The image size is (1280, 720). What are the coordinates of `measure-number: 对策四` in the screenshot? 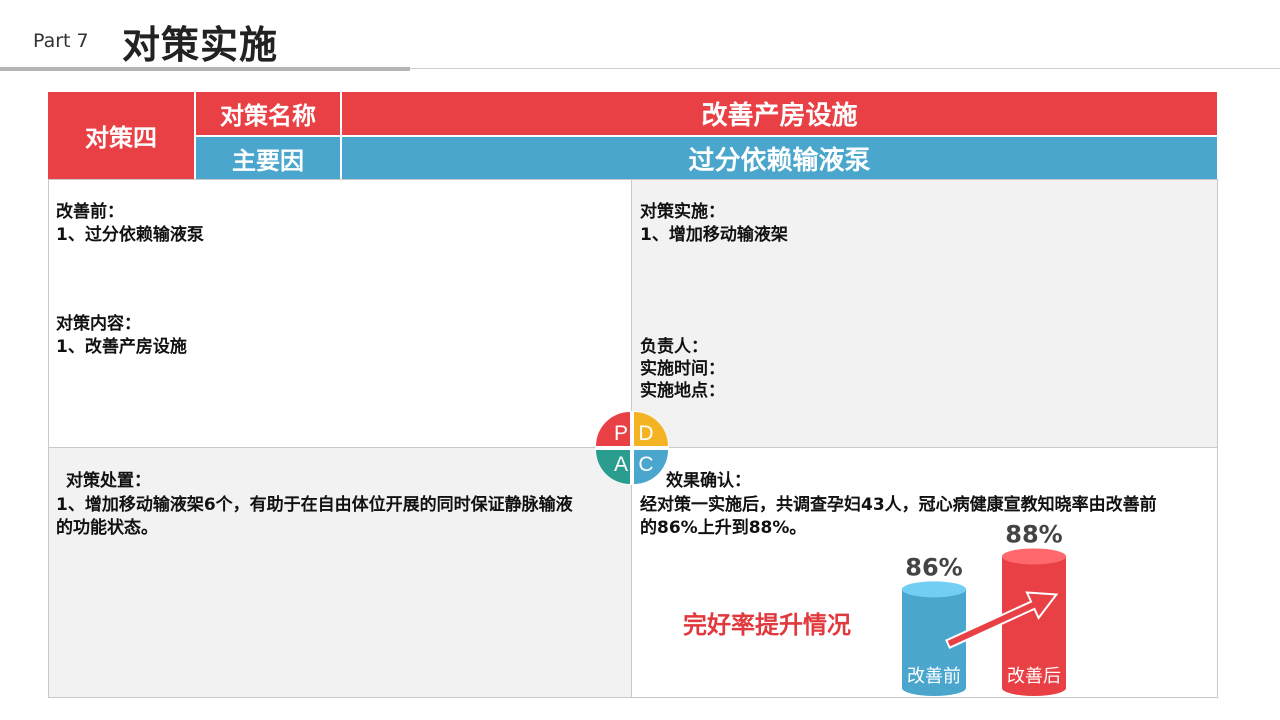 It's located at (121, 138).